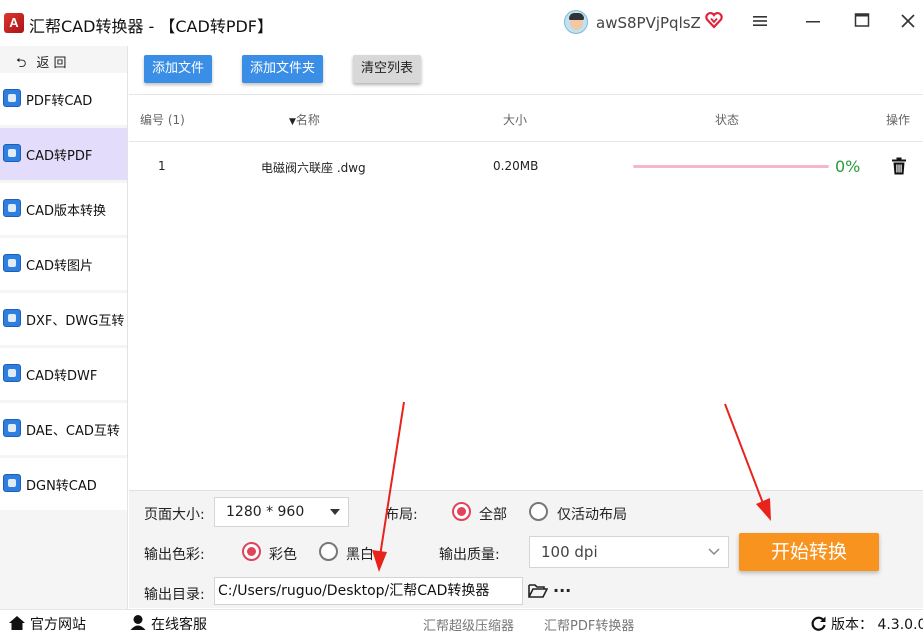  What do you see at coordinates (12, 98) in the screenshot?
I see `pdf-to-cad-icon` at bounding box center [12, 98].